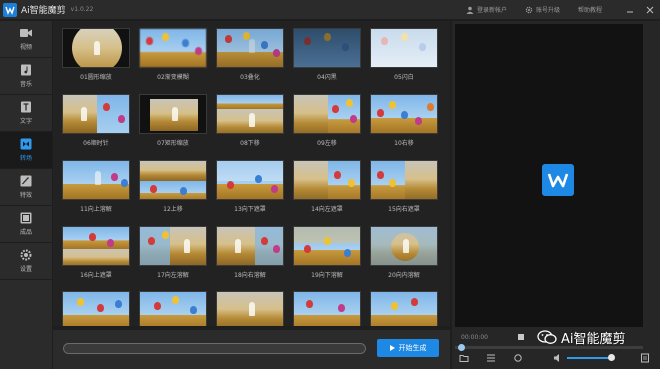  I want to click on transition-item: 16向上遮罩, so click(96, 257).